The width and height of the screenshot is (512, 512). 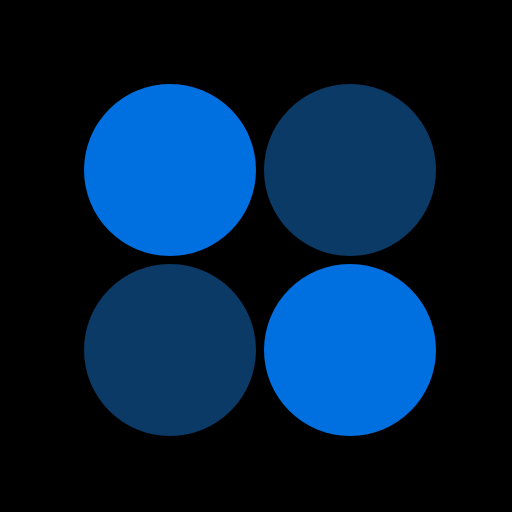 What do you see at coordinates (350, 350) in the screenshot?
I see `circle-bottom-right-icon` at bounding box center [350, 350].